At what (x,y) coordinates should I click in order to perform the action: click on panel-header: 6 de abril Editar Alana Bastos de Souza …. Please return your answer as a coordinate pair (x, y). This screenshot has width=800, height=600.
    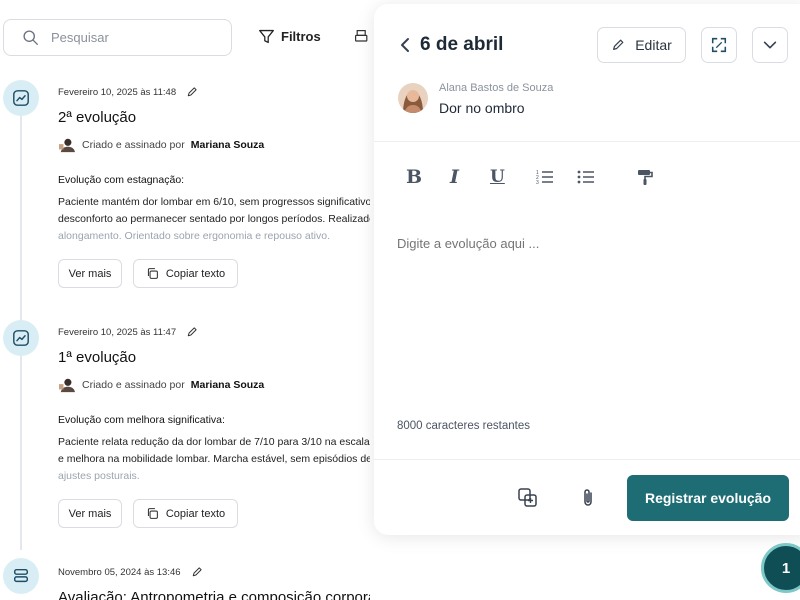
    Looking at the image, I should click on (587, 73).